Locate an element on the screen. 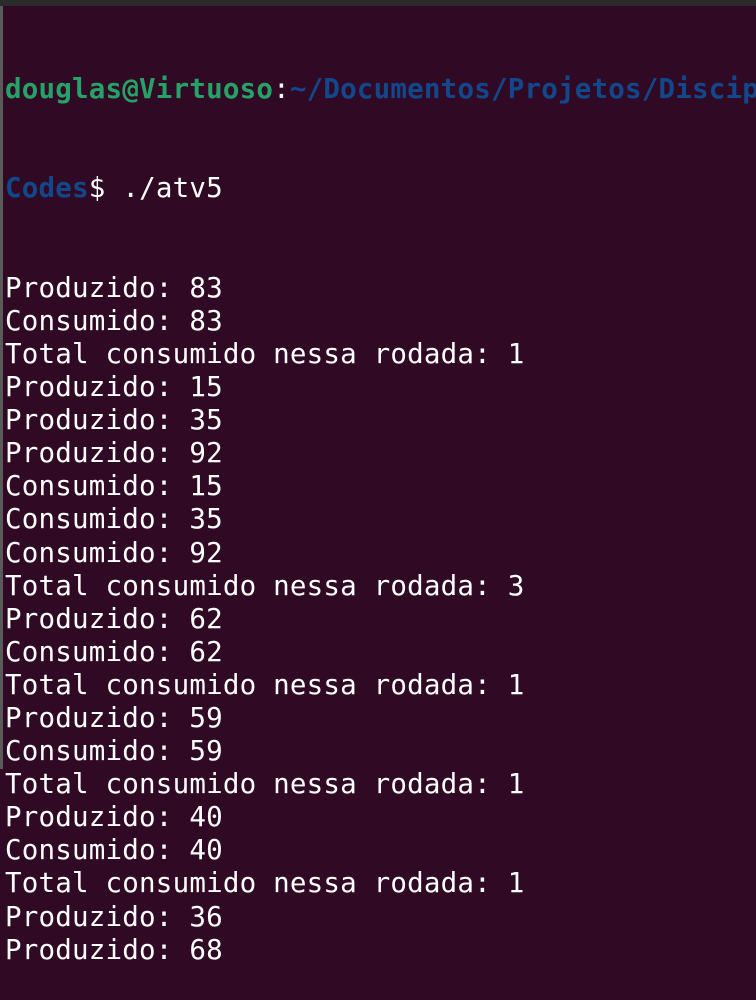 The image size is (756, 1000). output-line: Produzido: 68 is located at coordinates (114, 949).